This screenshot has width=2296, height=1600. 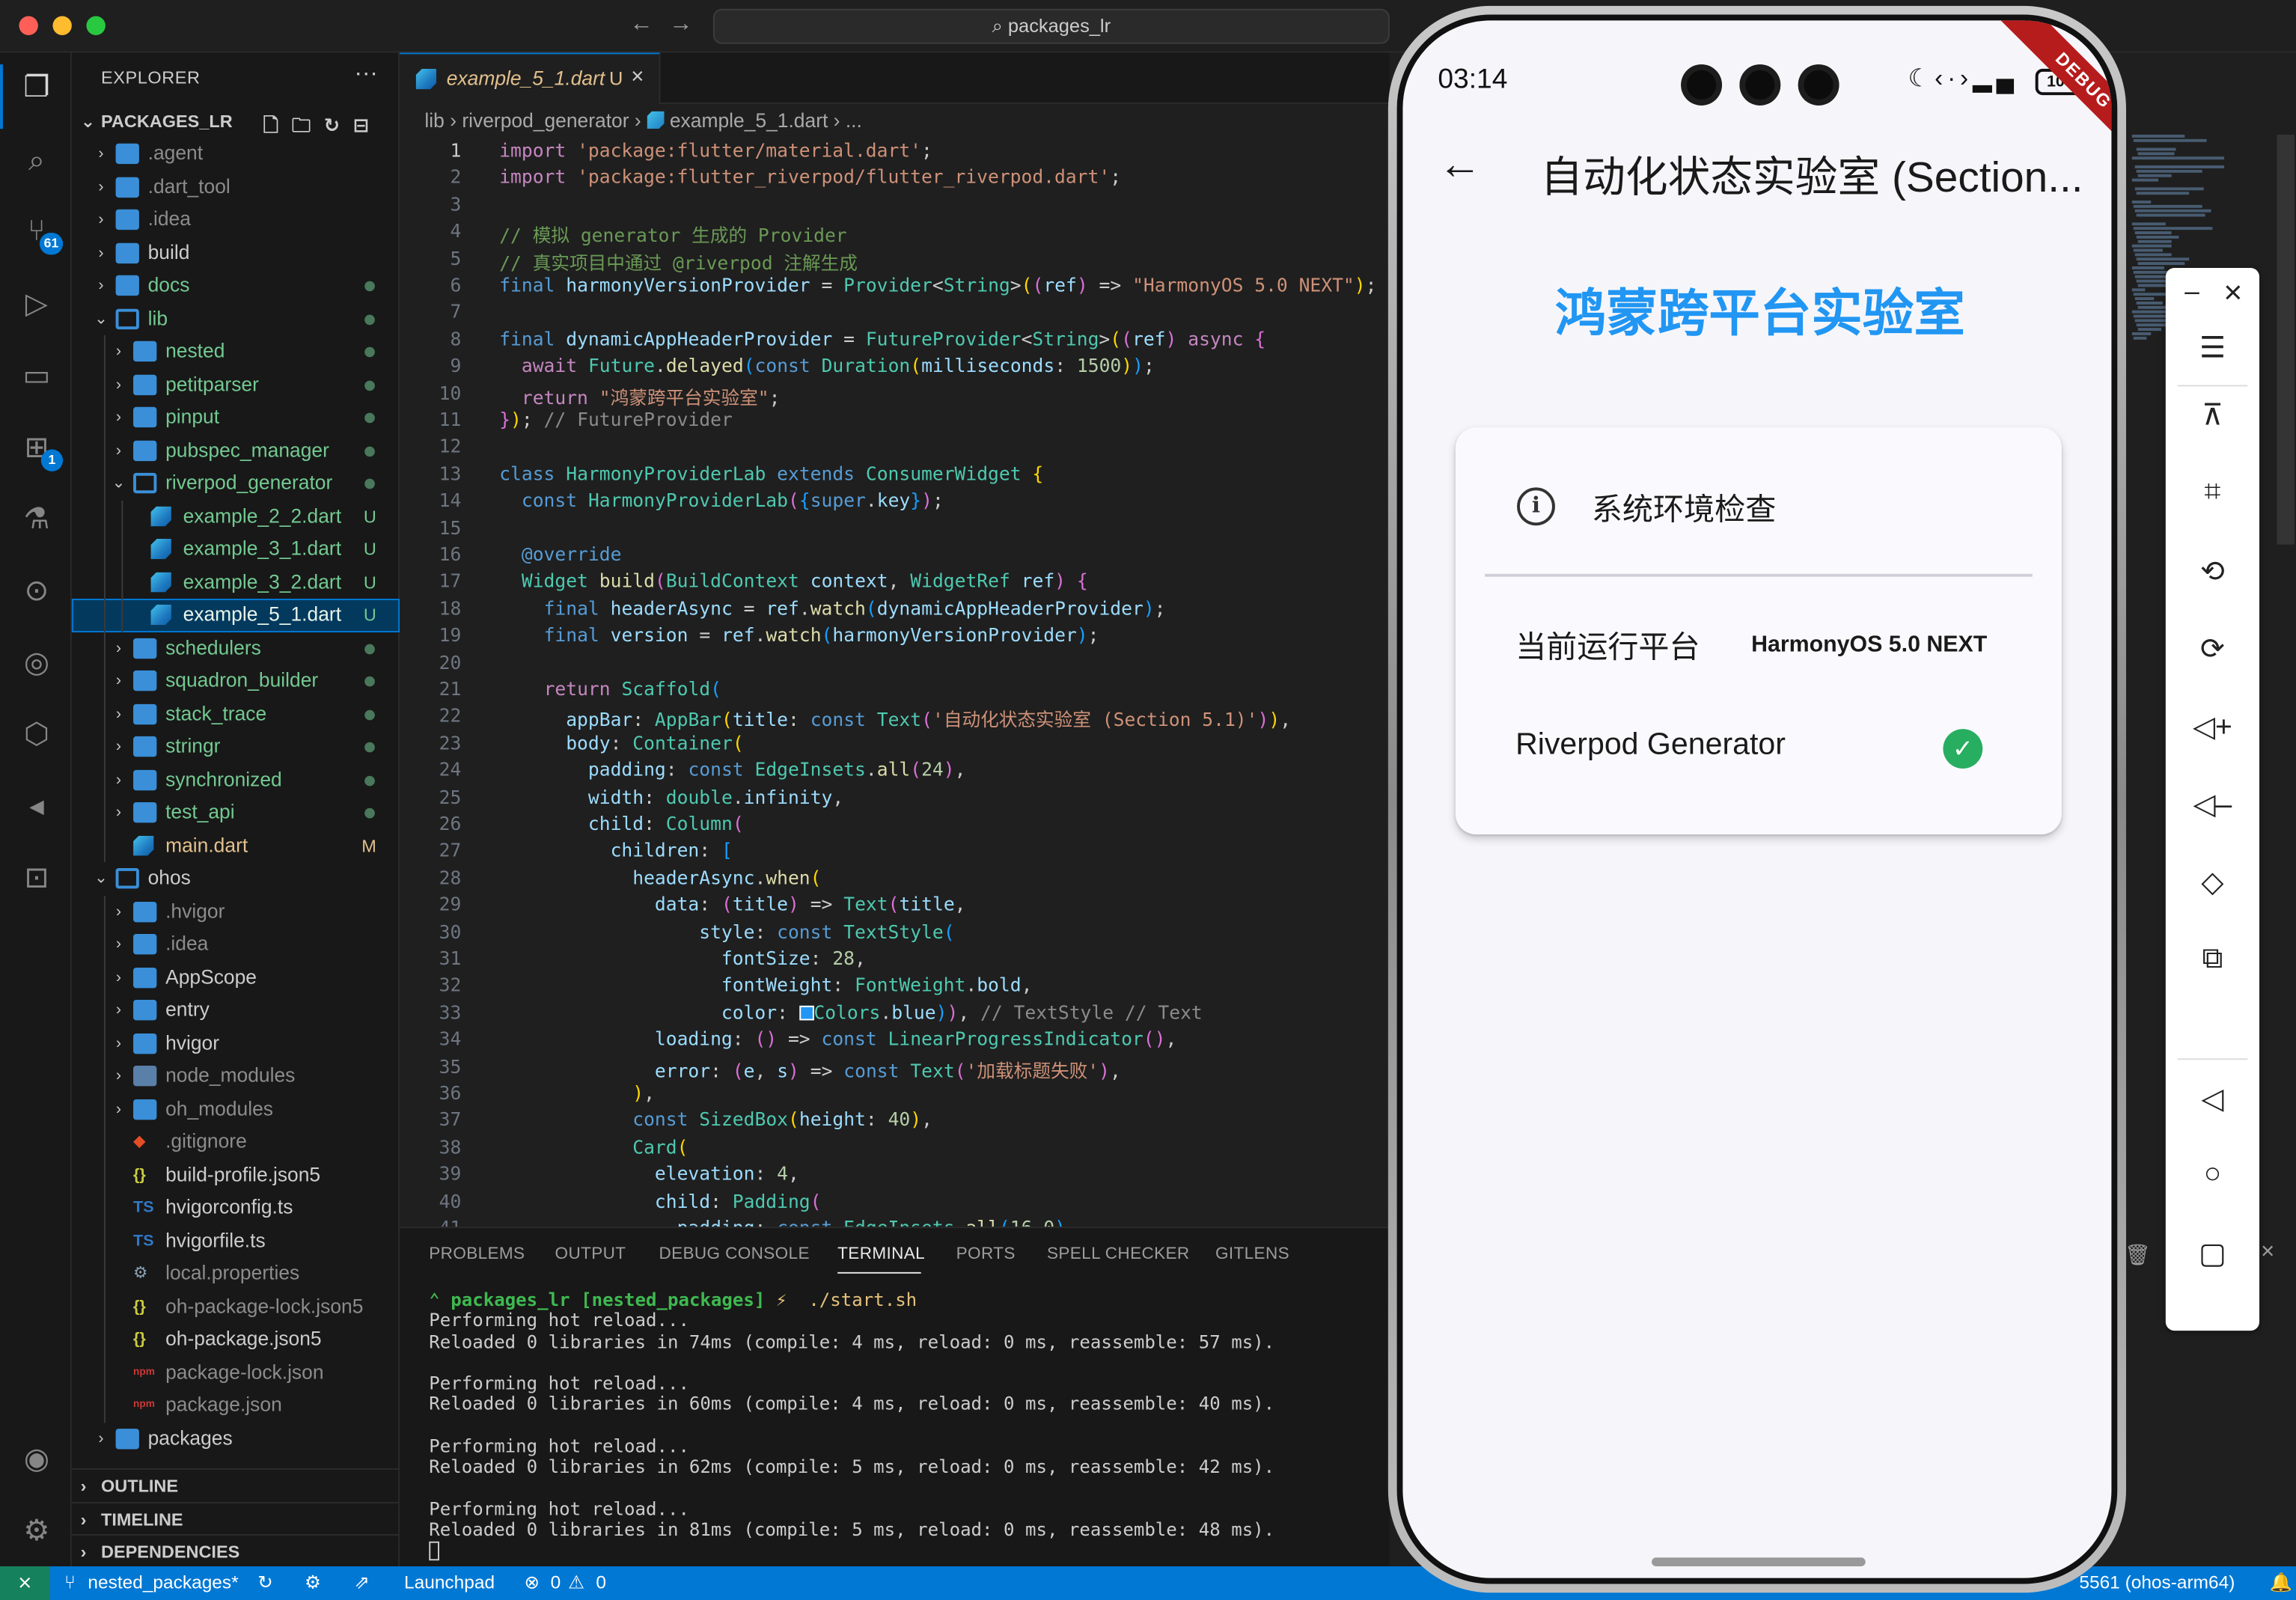 I want to click on notifications-icon: 🔔, so click(x=2281, y=1583).